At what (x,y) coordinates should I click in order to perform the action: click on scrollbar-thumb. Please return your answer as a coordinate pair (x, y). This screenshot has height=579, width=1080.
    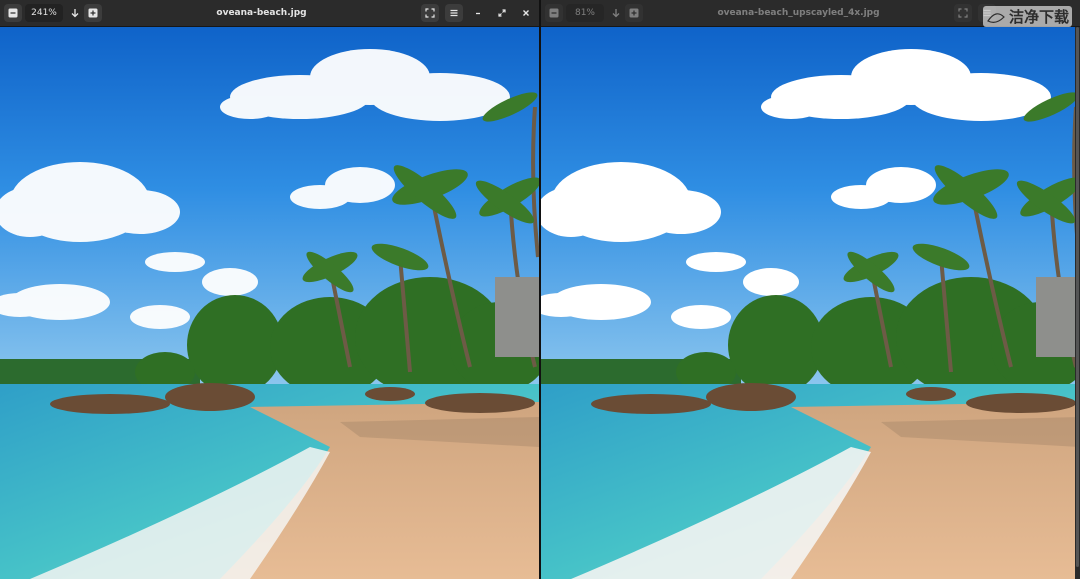
    Looking at the image, I should click on (1077, 297).